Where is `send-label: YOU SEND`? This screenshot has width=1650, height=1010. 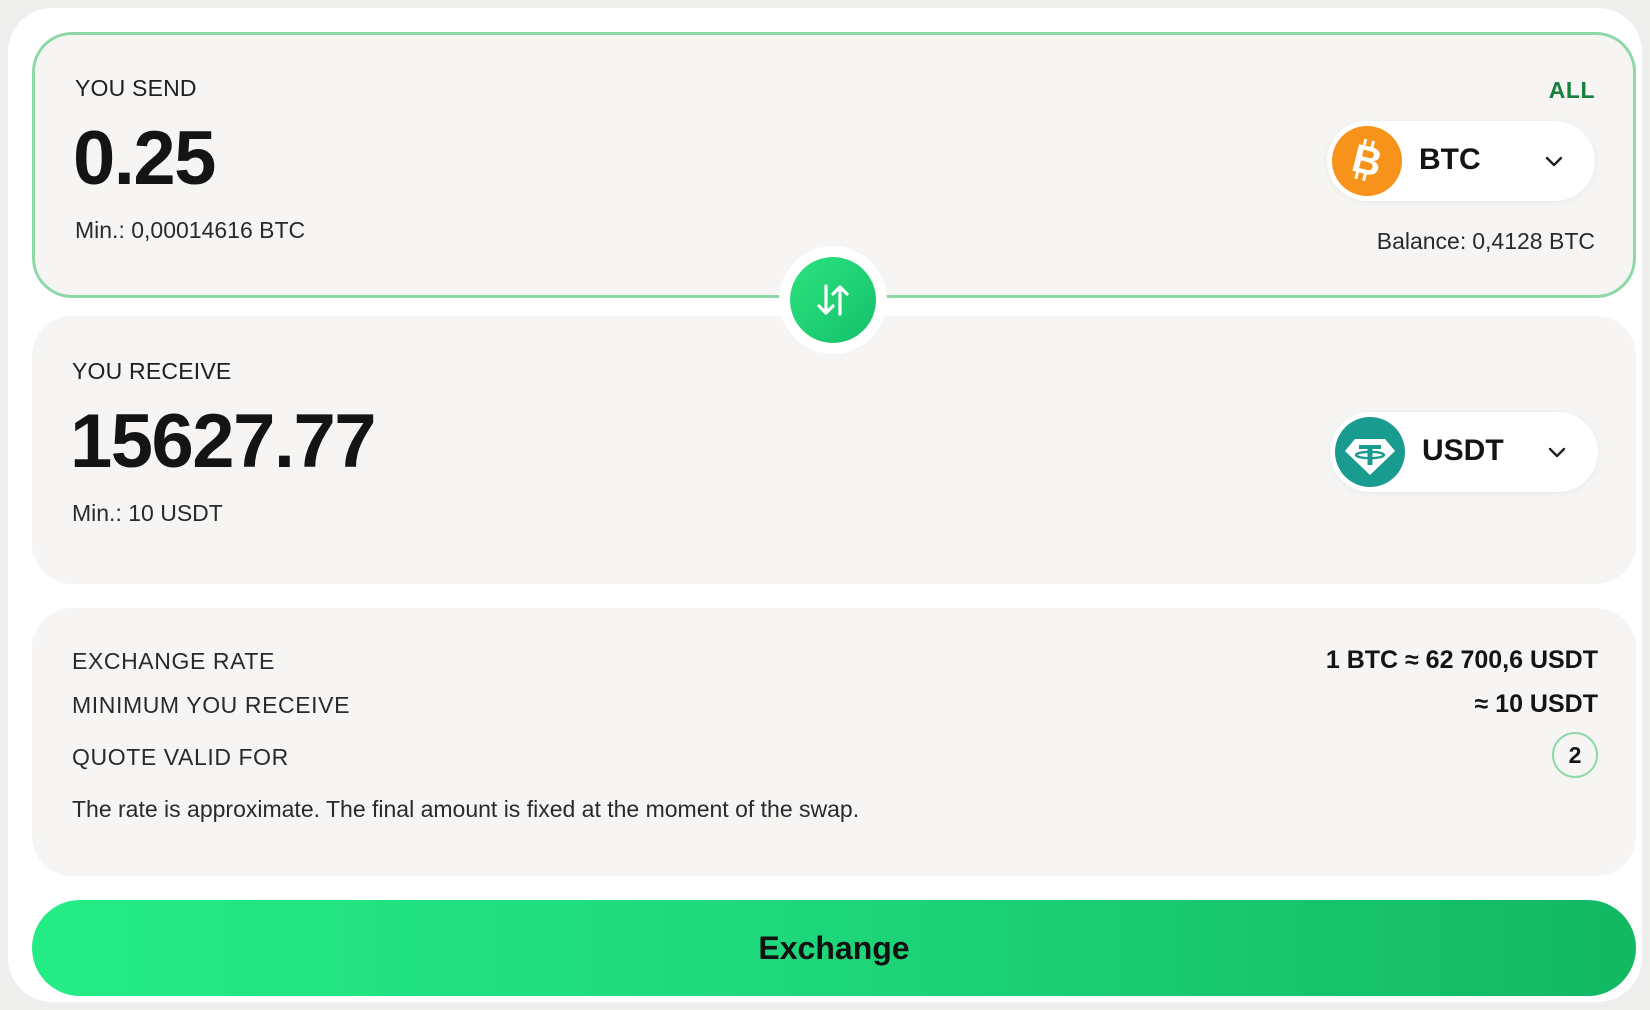 send-label: YOU SEND is located at coordinates (136, 88).